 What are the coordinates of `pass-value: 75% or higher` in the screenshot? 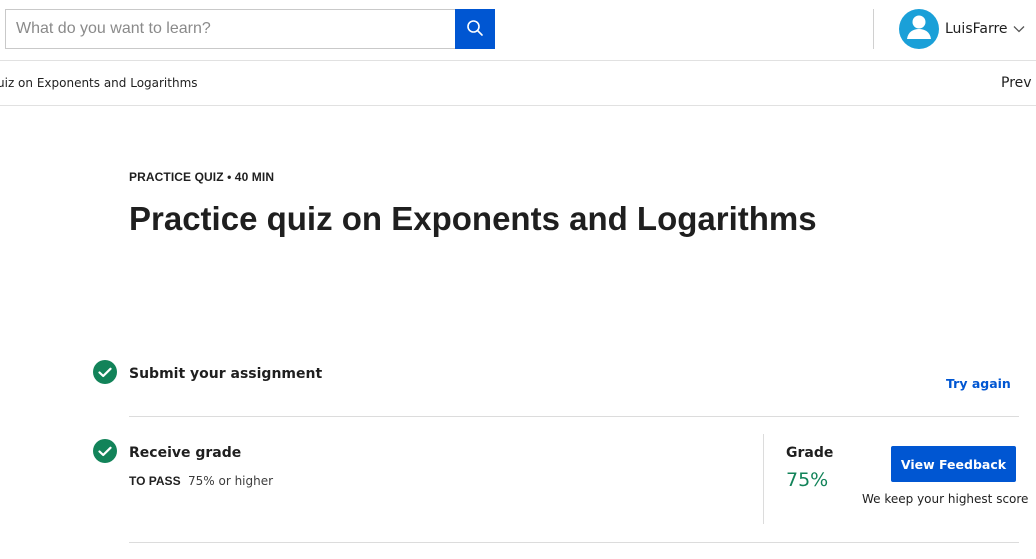 It's located at (231, 481).